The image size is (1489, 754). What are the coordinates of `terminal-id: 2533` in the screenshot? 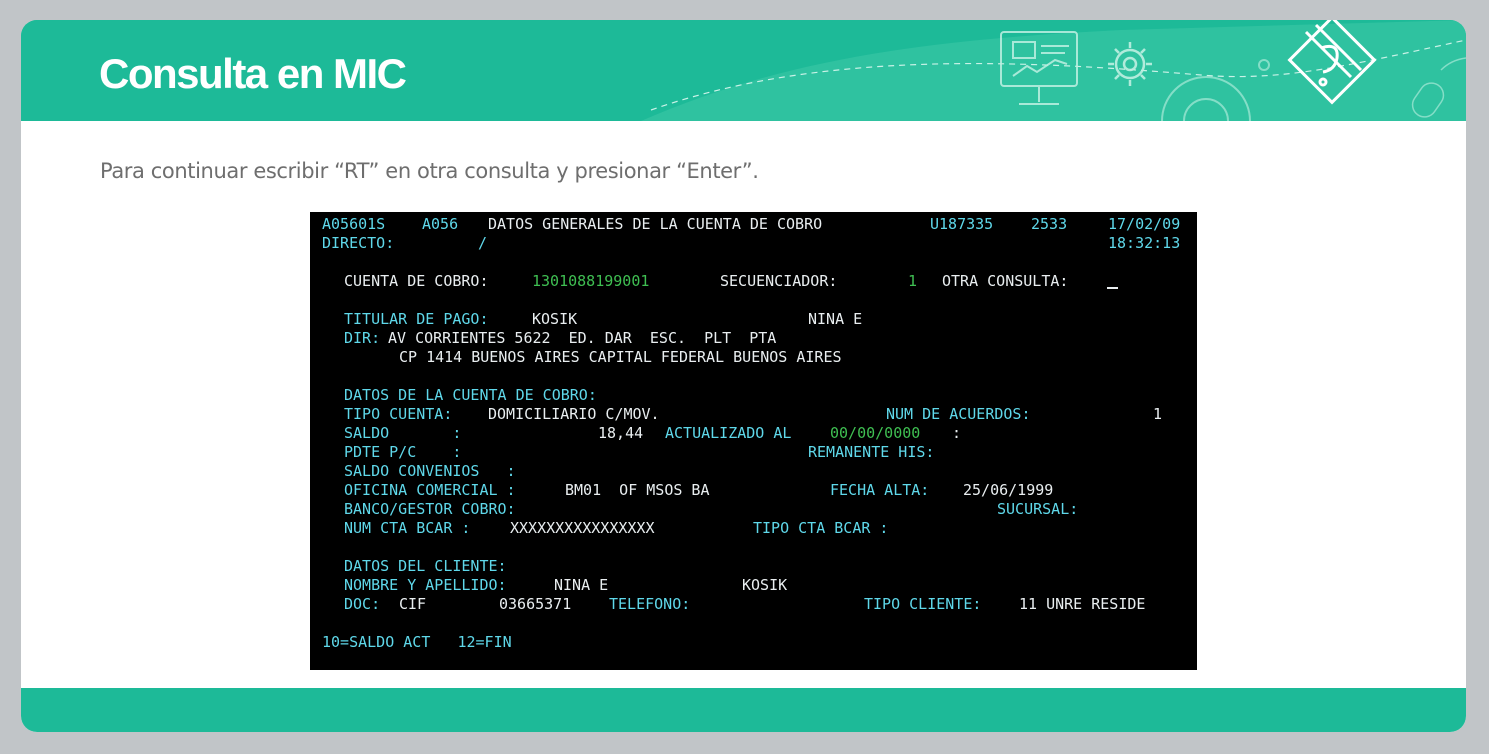 It's located at (1049, 224).